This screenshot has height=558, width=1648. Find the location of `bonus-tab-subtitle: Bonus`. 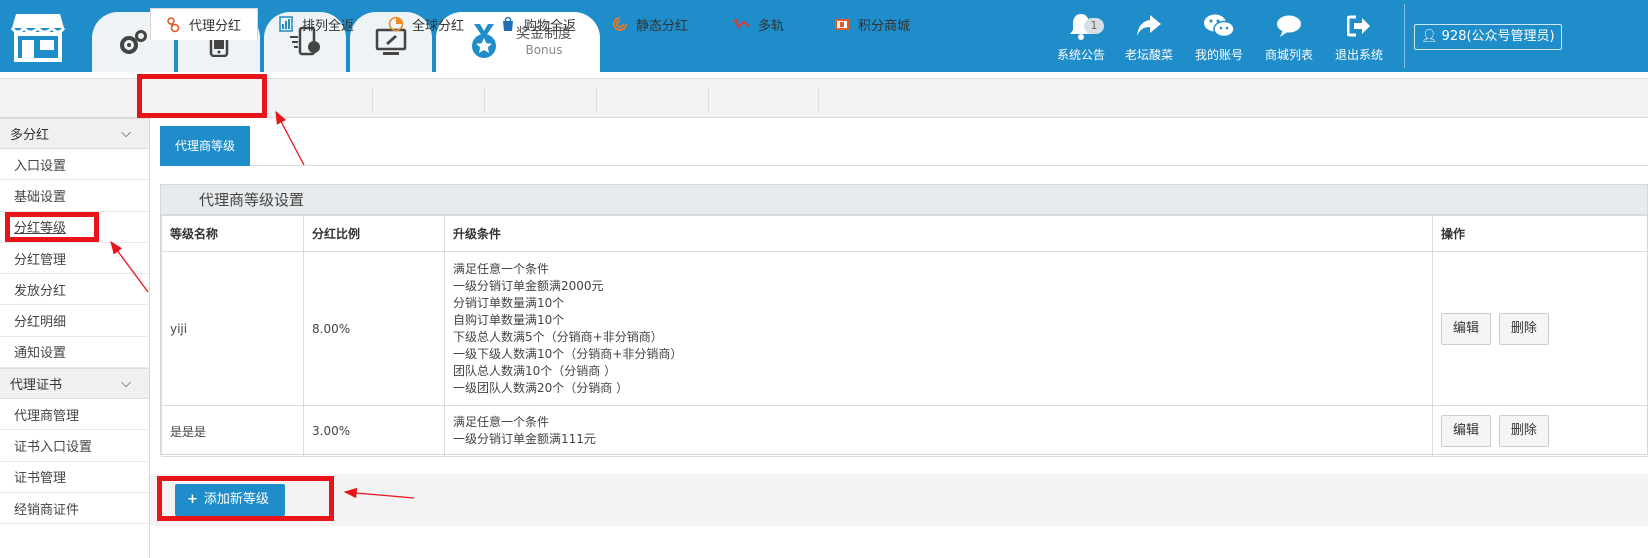

bonus-tab-subtitle: Bonus is located at coordinates (544, 50).